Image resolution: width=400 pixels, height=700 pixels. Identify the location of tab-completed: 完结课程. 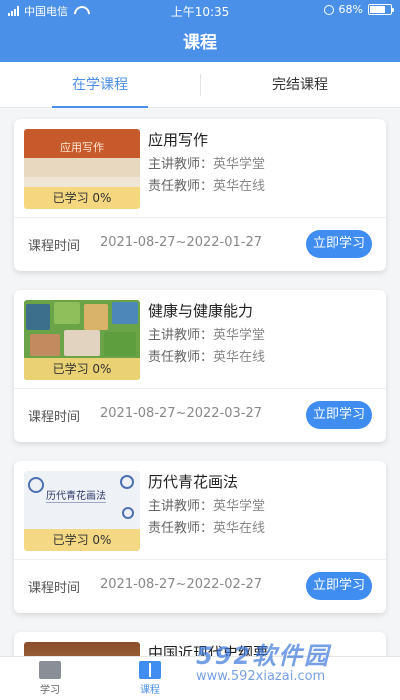
(300, 85).